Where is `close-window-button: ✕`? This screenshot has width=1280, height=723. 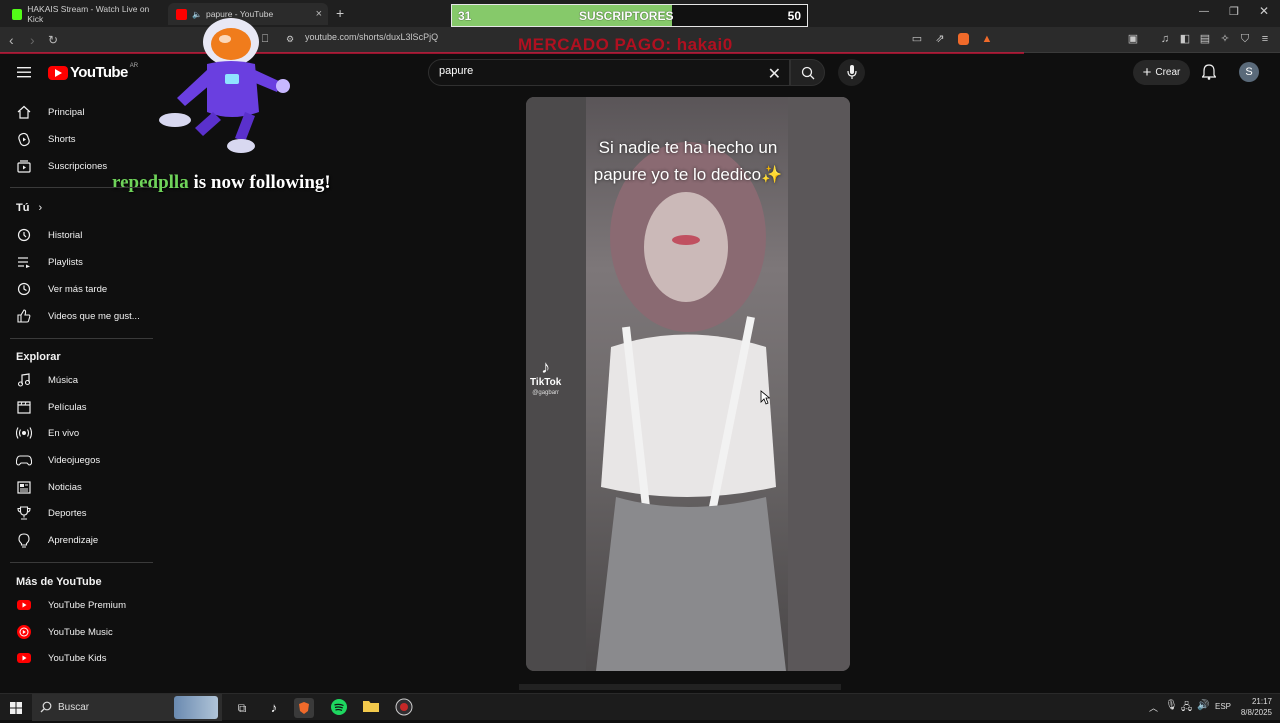
close-window-button: ✕ is located at coordinates (1264, 11).